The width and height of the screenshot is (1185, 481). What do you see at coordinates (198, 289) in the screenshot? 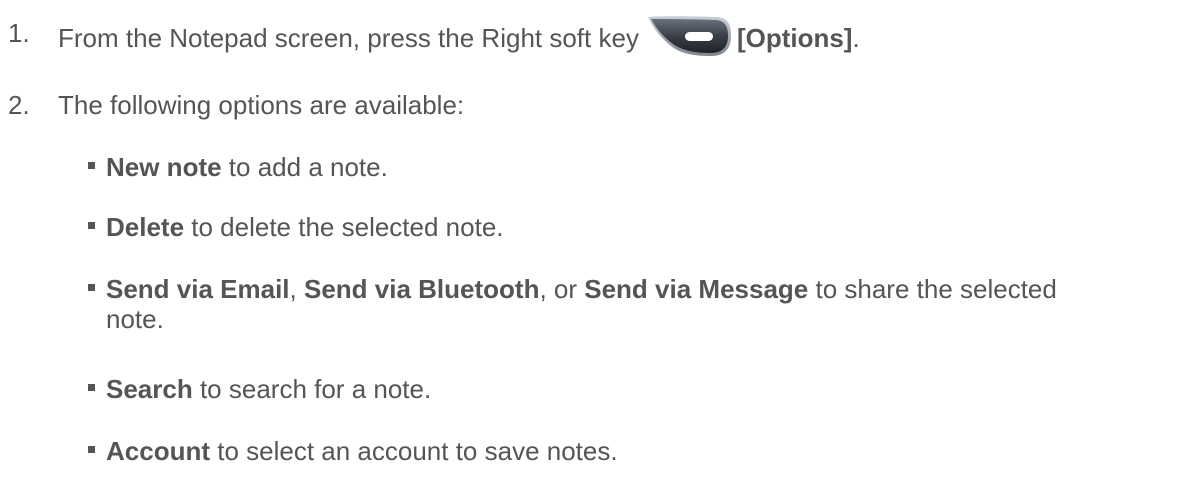
I see `option-name-email: Send via Email` at bounding box center [198, 289].